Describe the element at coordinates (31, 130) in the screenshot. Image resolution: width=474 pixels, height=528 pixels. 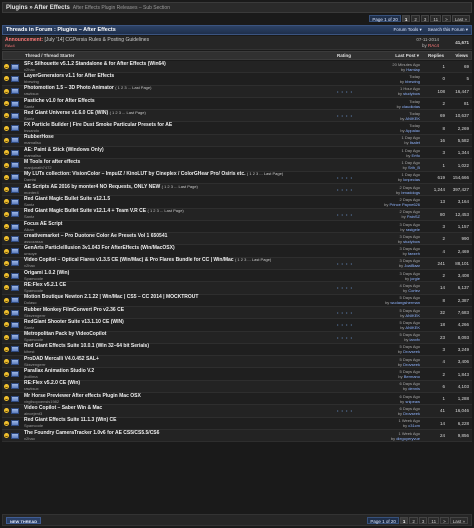
I see `thread-starter: bssando` at that location.